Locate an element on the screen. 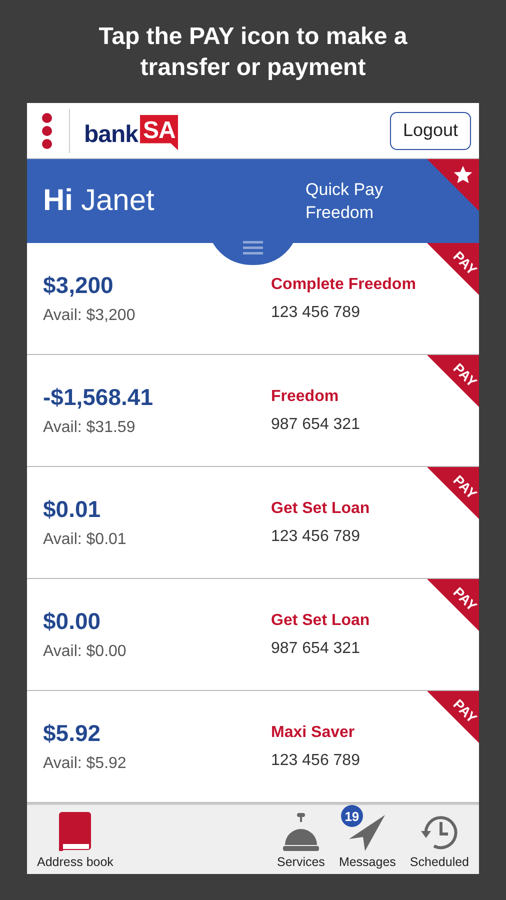 The width and height of the screenshot is (506, 900). available-balance: Avail: $0.01 is located at coordinates (85, 540).